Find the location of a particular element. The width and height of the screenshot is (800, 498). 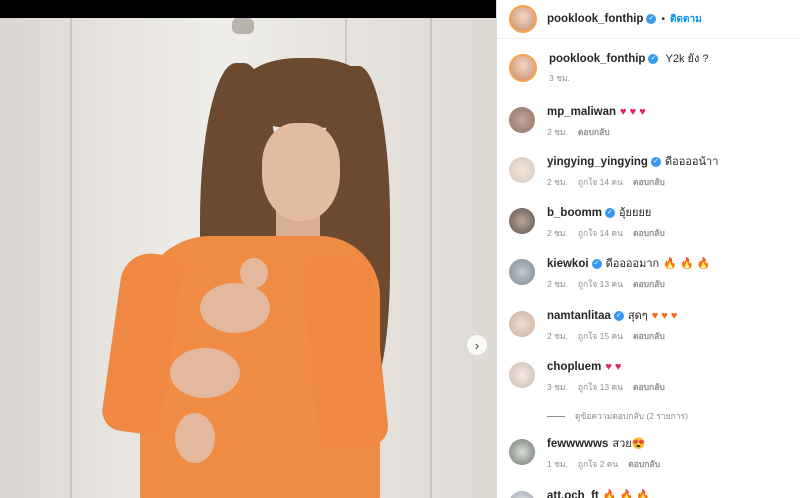

comment-username: b_boomm is located at coordinates (574, 213).